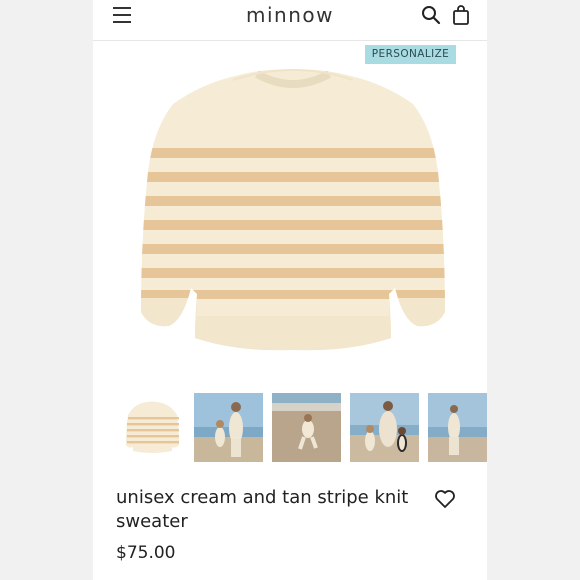  Describe the element at coordinates (431, 15) in the screenshot. I see `search-icon` at that location.